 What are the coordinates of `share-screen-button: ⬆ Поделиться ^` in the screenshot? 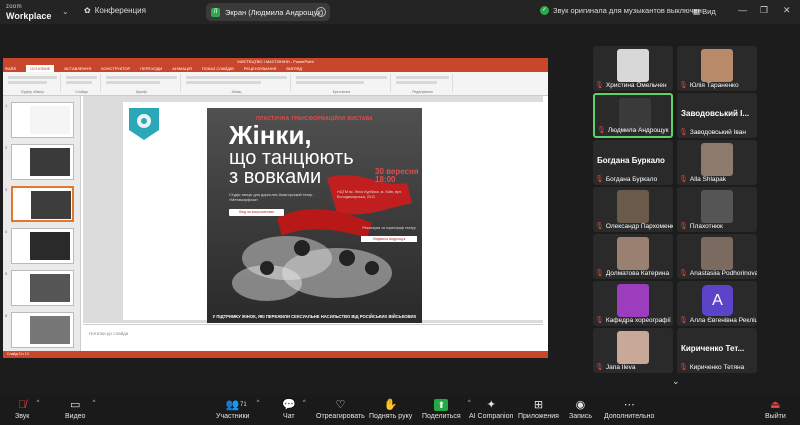 It's located at (446, 409).